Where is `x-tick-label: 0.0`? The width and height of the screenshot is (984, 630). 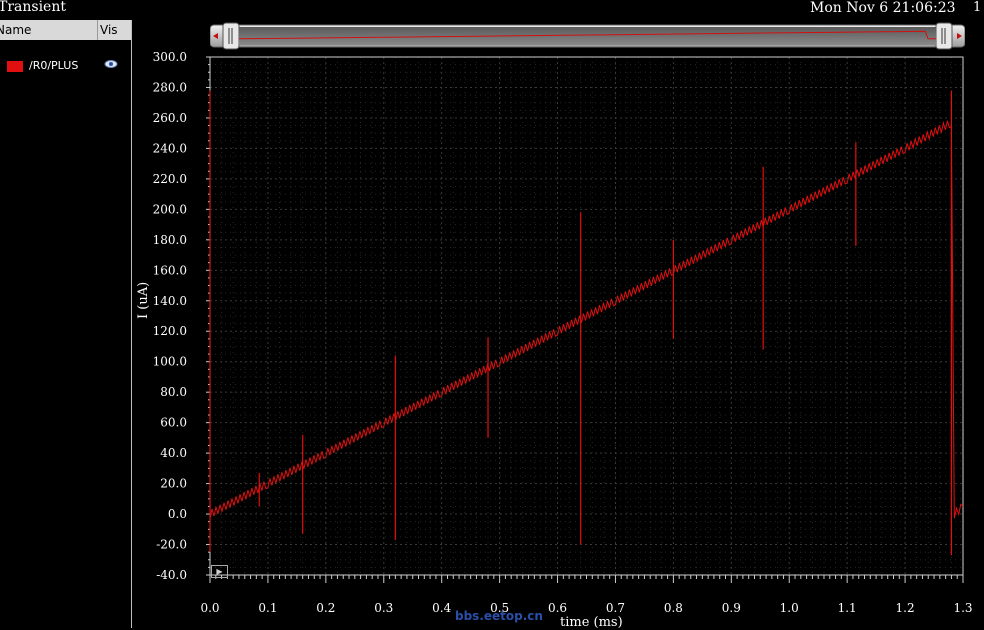
x-tick-label: 0.0 is located at coordinates (209, 608).